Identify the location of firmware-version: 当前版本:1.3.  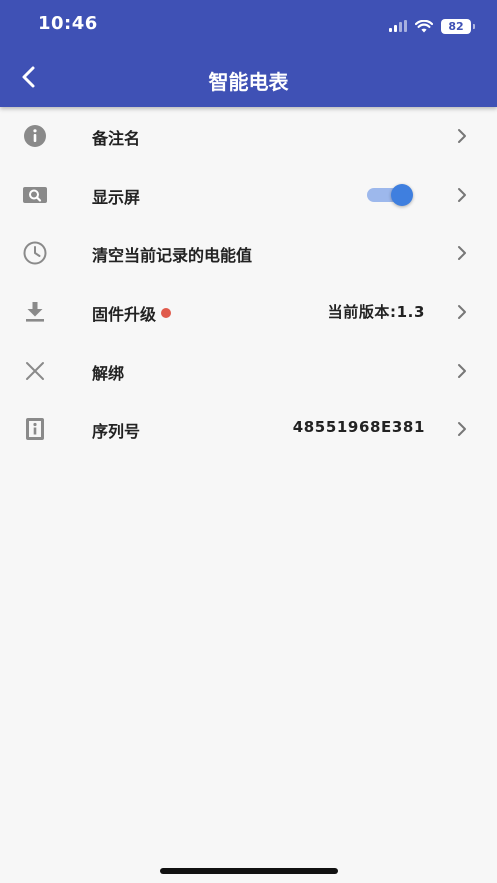
(376, 312).